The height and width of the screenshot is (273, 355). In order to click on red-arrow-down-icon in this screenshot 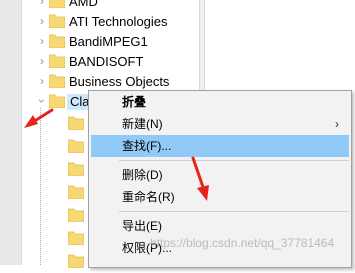, I will do `click(200, 178)`.